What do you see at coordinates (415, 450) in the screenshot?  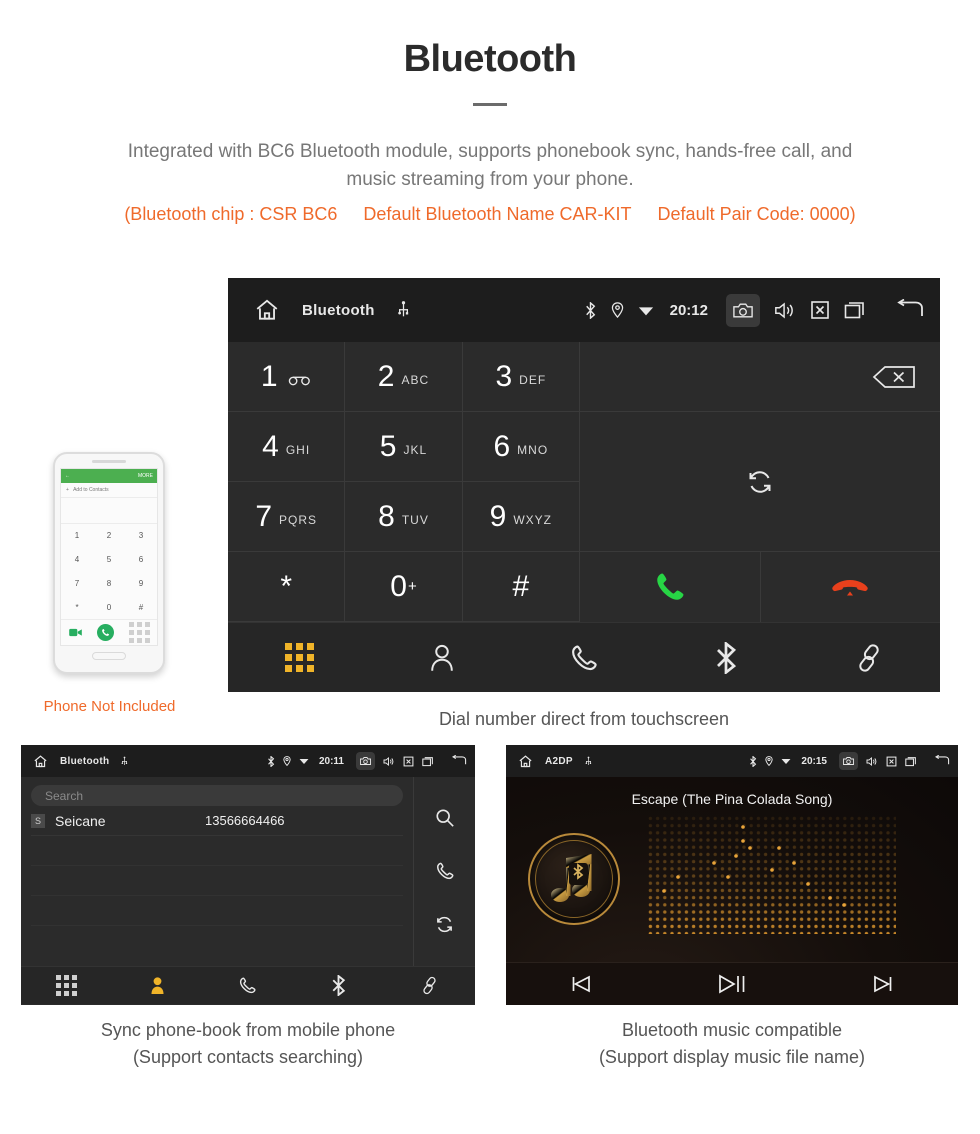 I see `key-letters: JKL` at bounding box center [415, 450].